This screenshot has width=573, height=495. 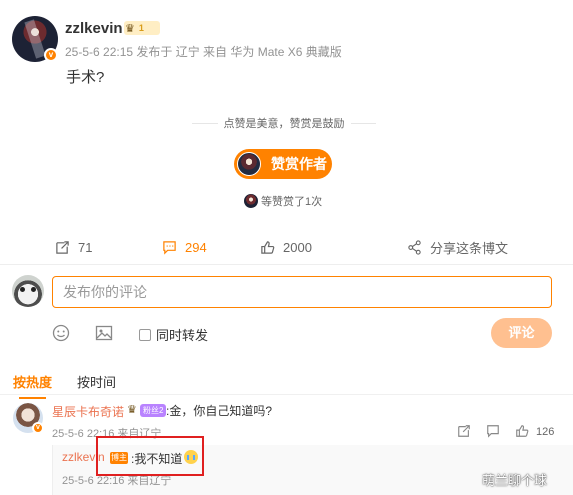 What do you see at coordinates (249, 164) in the screenshot?
I see `author-avatar-icon` at bounding box center [249, 164].